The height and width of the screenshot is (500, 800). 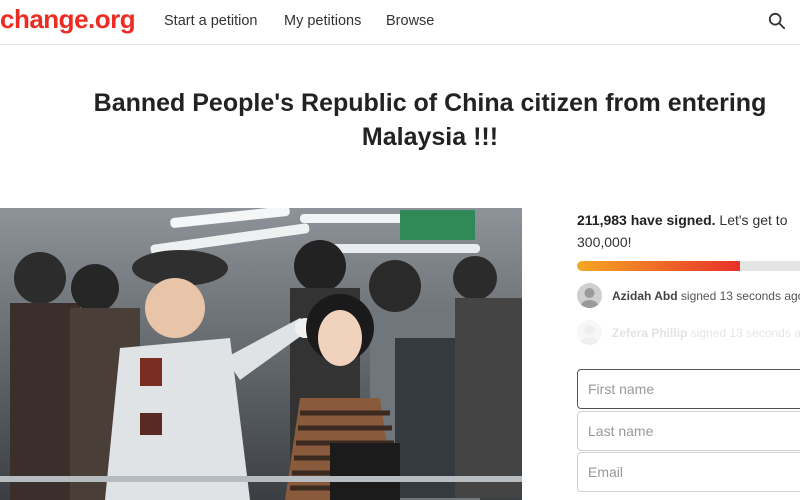 I want to click on signer-text: Zefera Phillip signed 13 seconds ago, so click(x=706, y=333).